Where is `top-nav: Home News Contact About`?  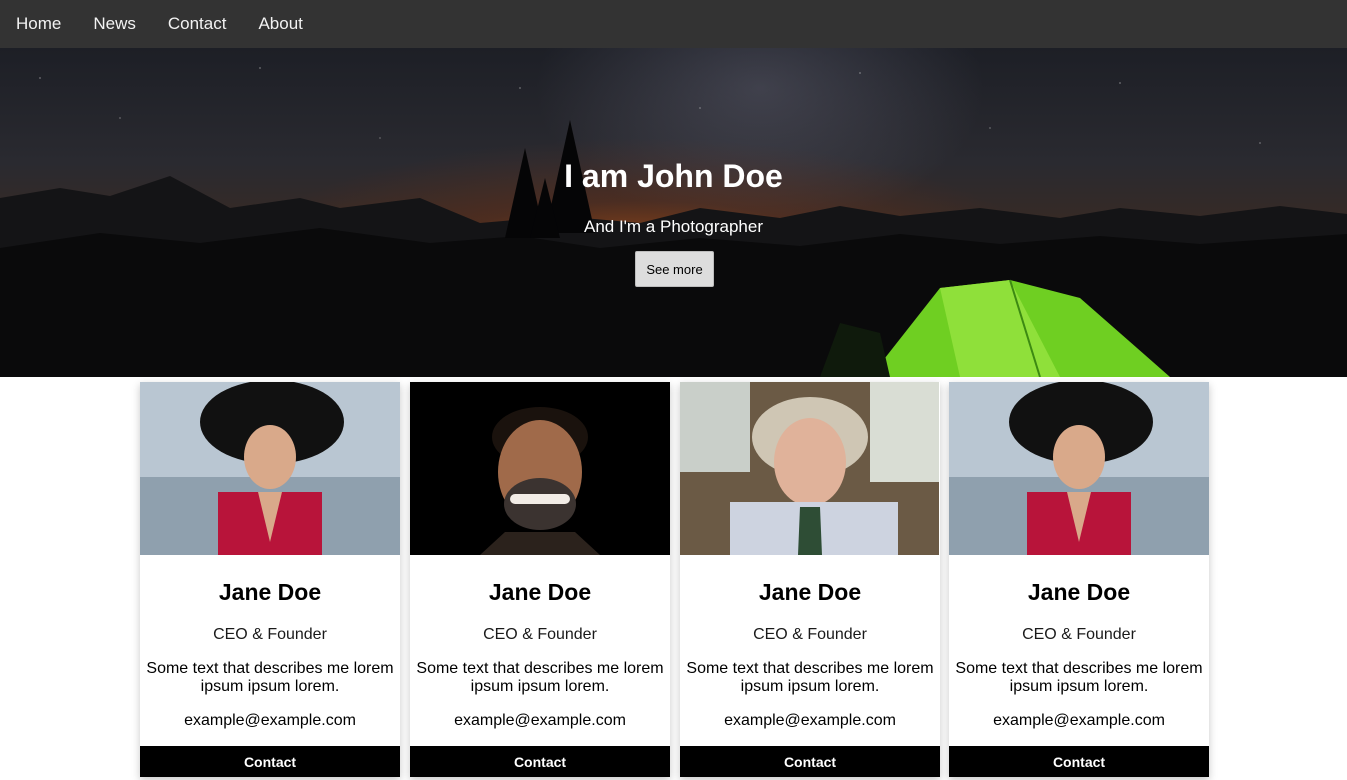 top-nav: Home News Contact About is located at coordinates (673, 24).